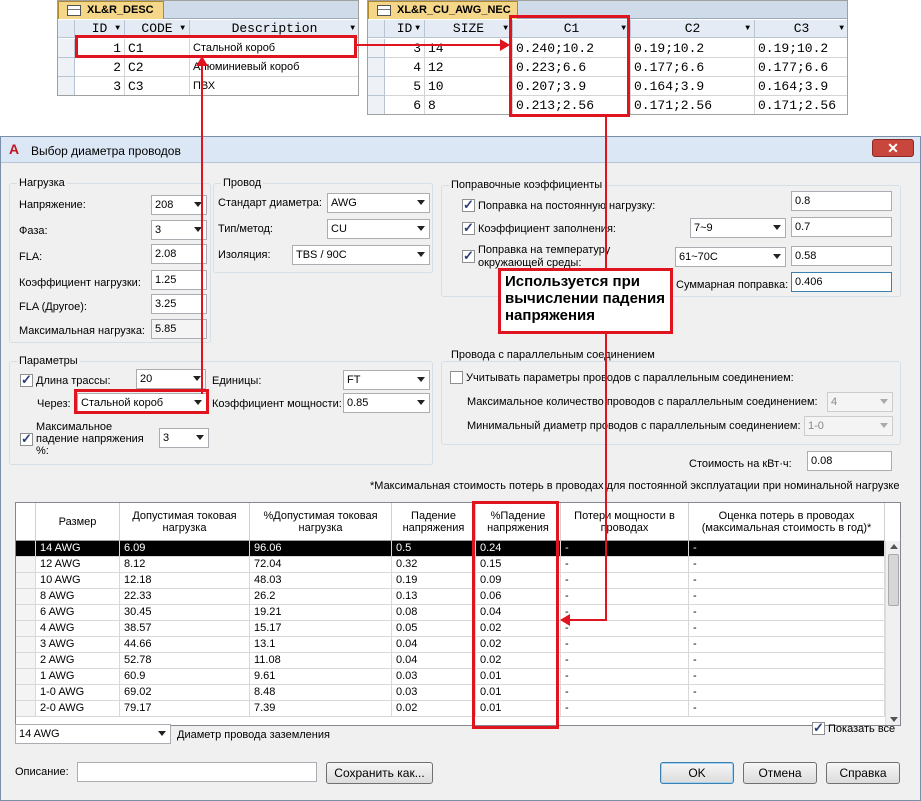 This screenshot has width=921, height=801. I want to click on scroll-thumb, so click(893, 580).